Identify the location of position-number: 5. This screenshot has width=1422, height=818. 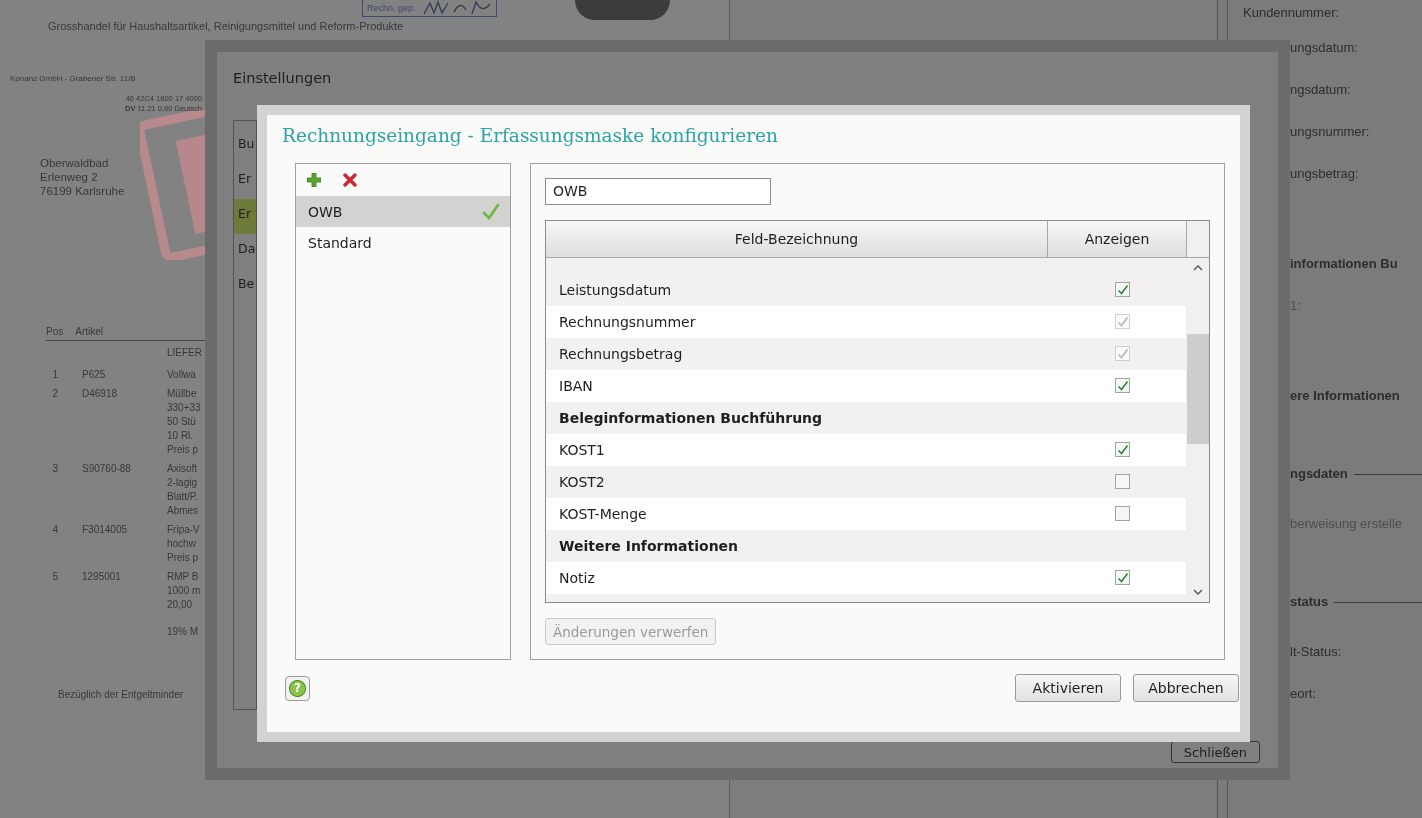
(54, 577).